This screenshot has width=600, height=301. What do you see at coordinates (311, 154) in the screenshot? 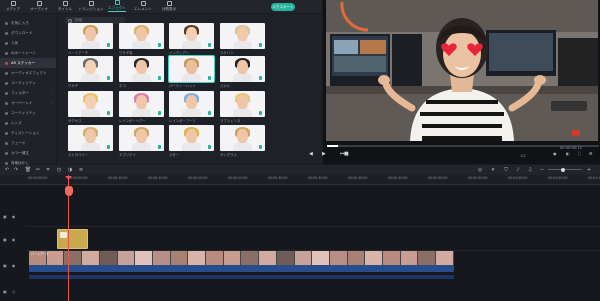
I see `previous-frame-button: ◀` at bounding box center [311, 154].